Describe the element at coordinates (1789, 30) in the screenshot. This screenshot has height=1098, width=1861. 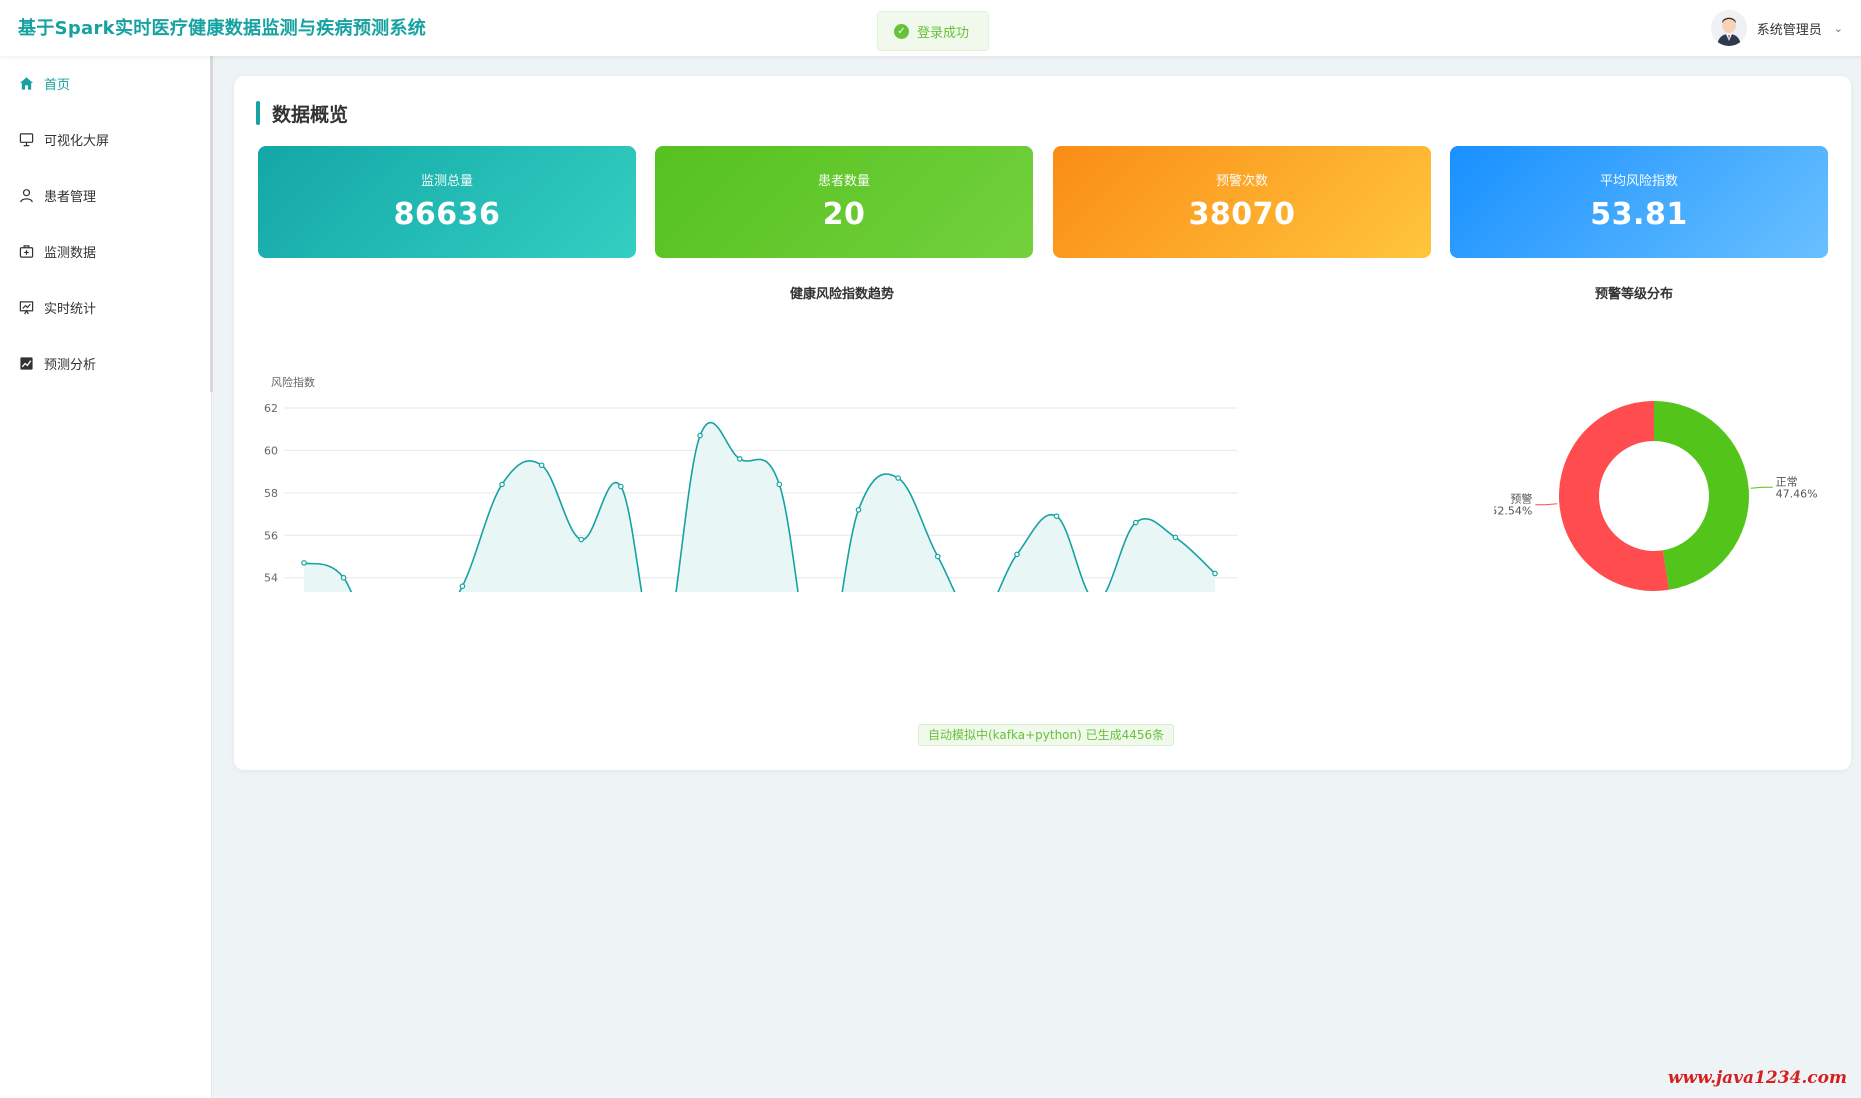
I see `user-name: 系统管理员` at that location.